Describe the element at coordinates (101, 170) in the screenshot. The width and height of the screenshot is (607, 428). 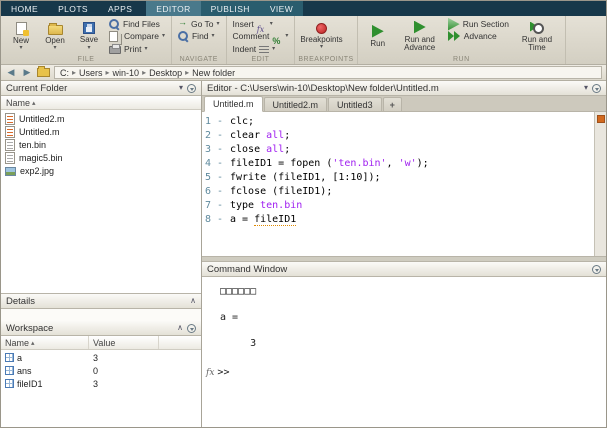
I see `file-item: exp2.jpg` at that location.